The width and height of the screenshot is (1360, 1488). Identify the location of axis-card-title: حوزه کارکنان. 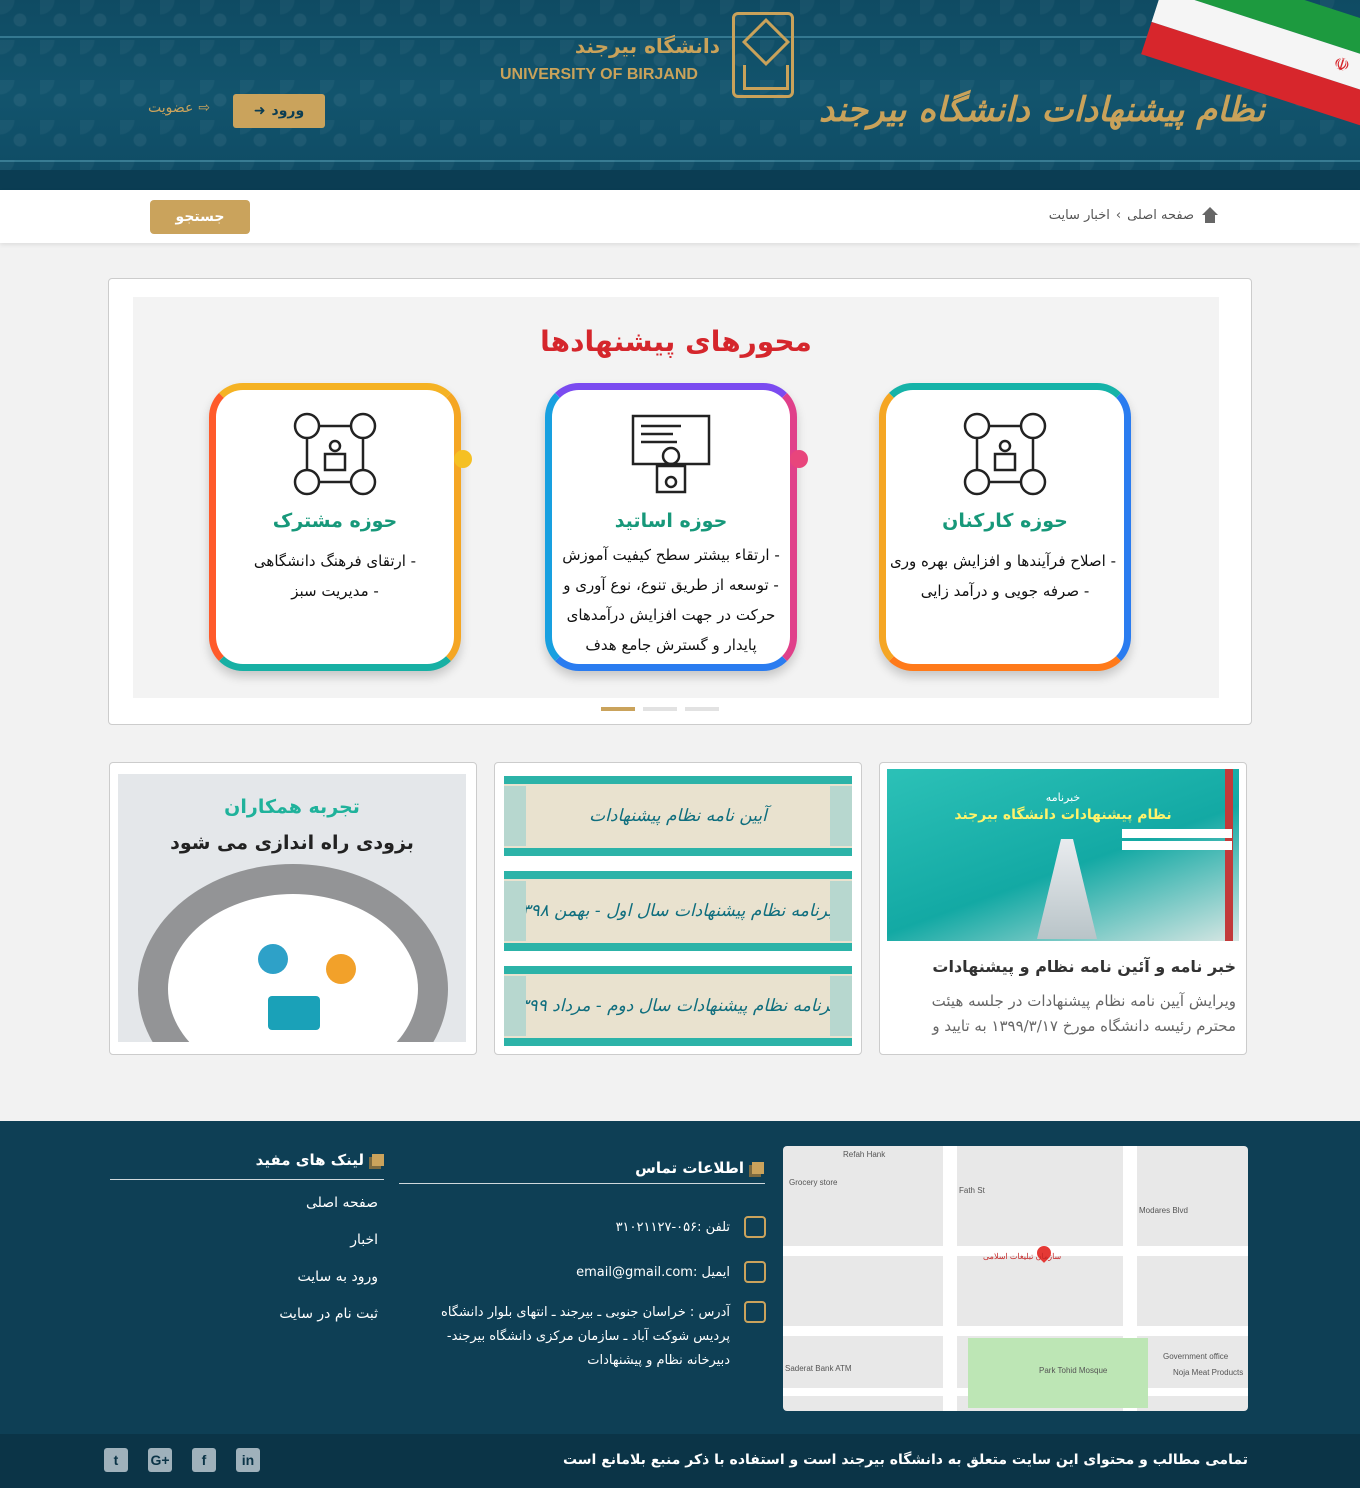
(1005, 521).